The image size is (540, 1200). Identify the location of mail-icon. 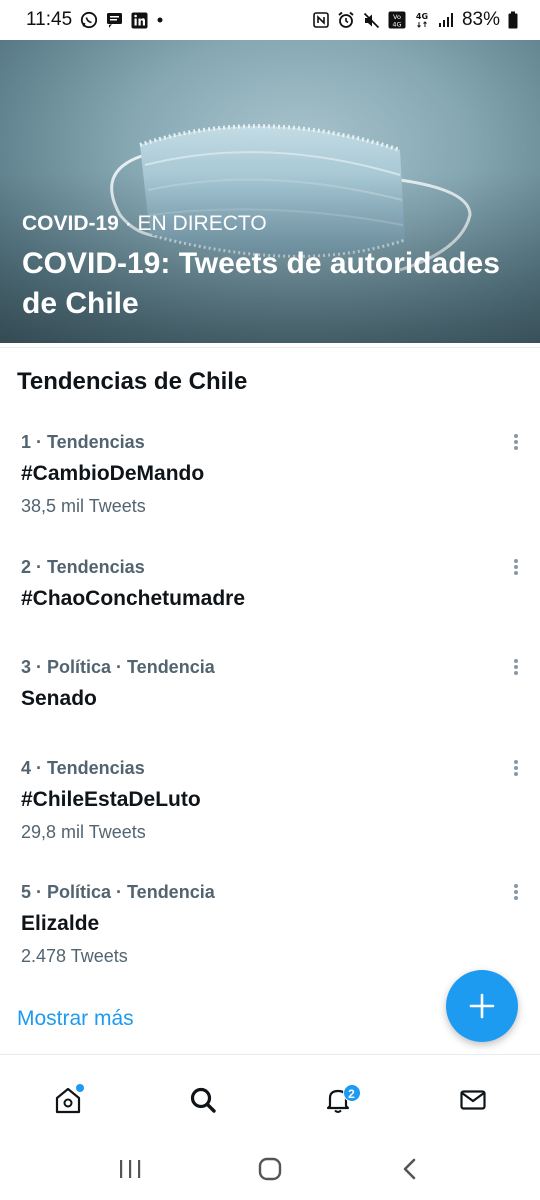
(472, 1100).